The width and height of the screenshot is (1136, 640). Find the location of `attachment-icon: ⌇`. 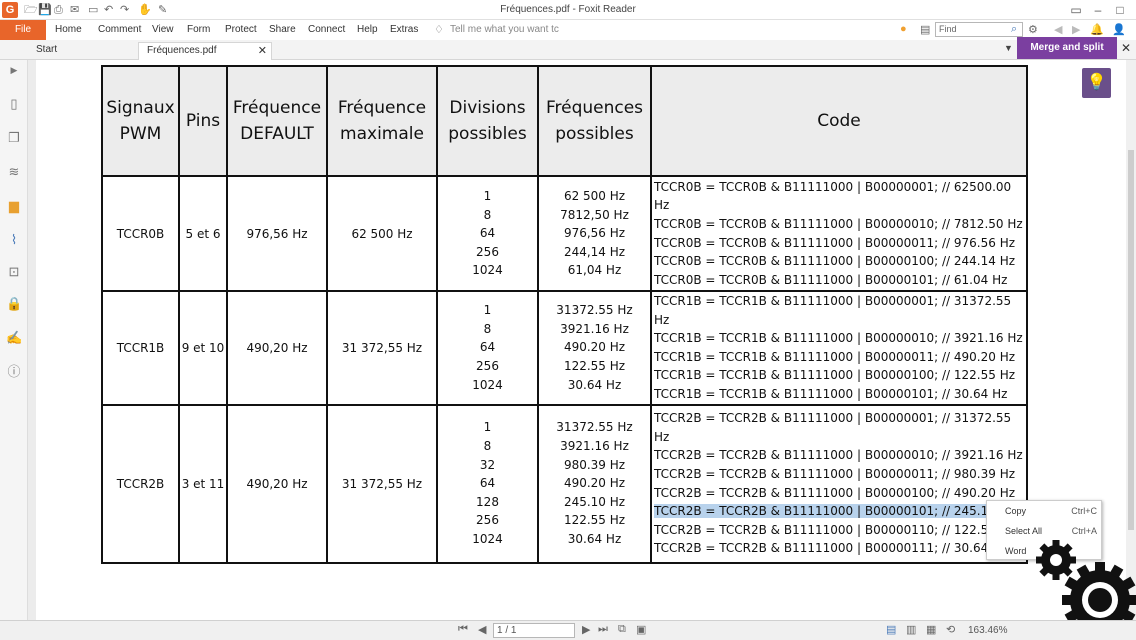

attachment-icon: ⌇ is located at coordinates (14, 240).